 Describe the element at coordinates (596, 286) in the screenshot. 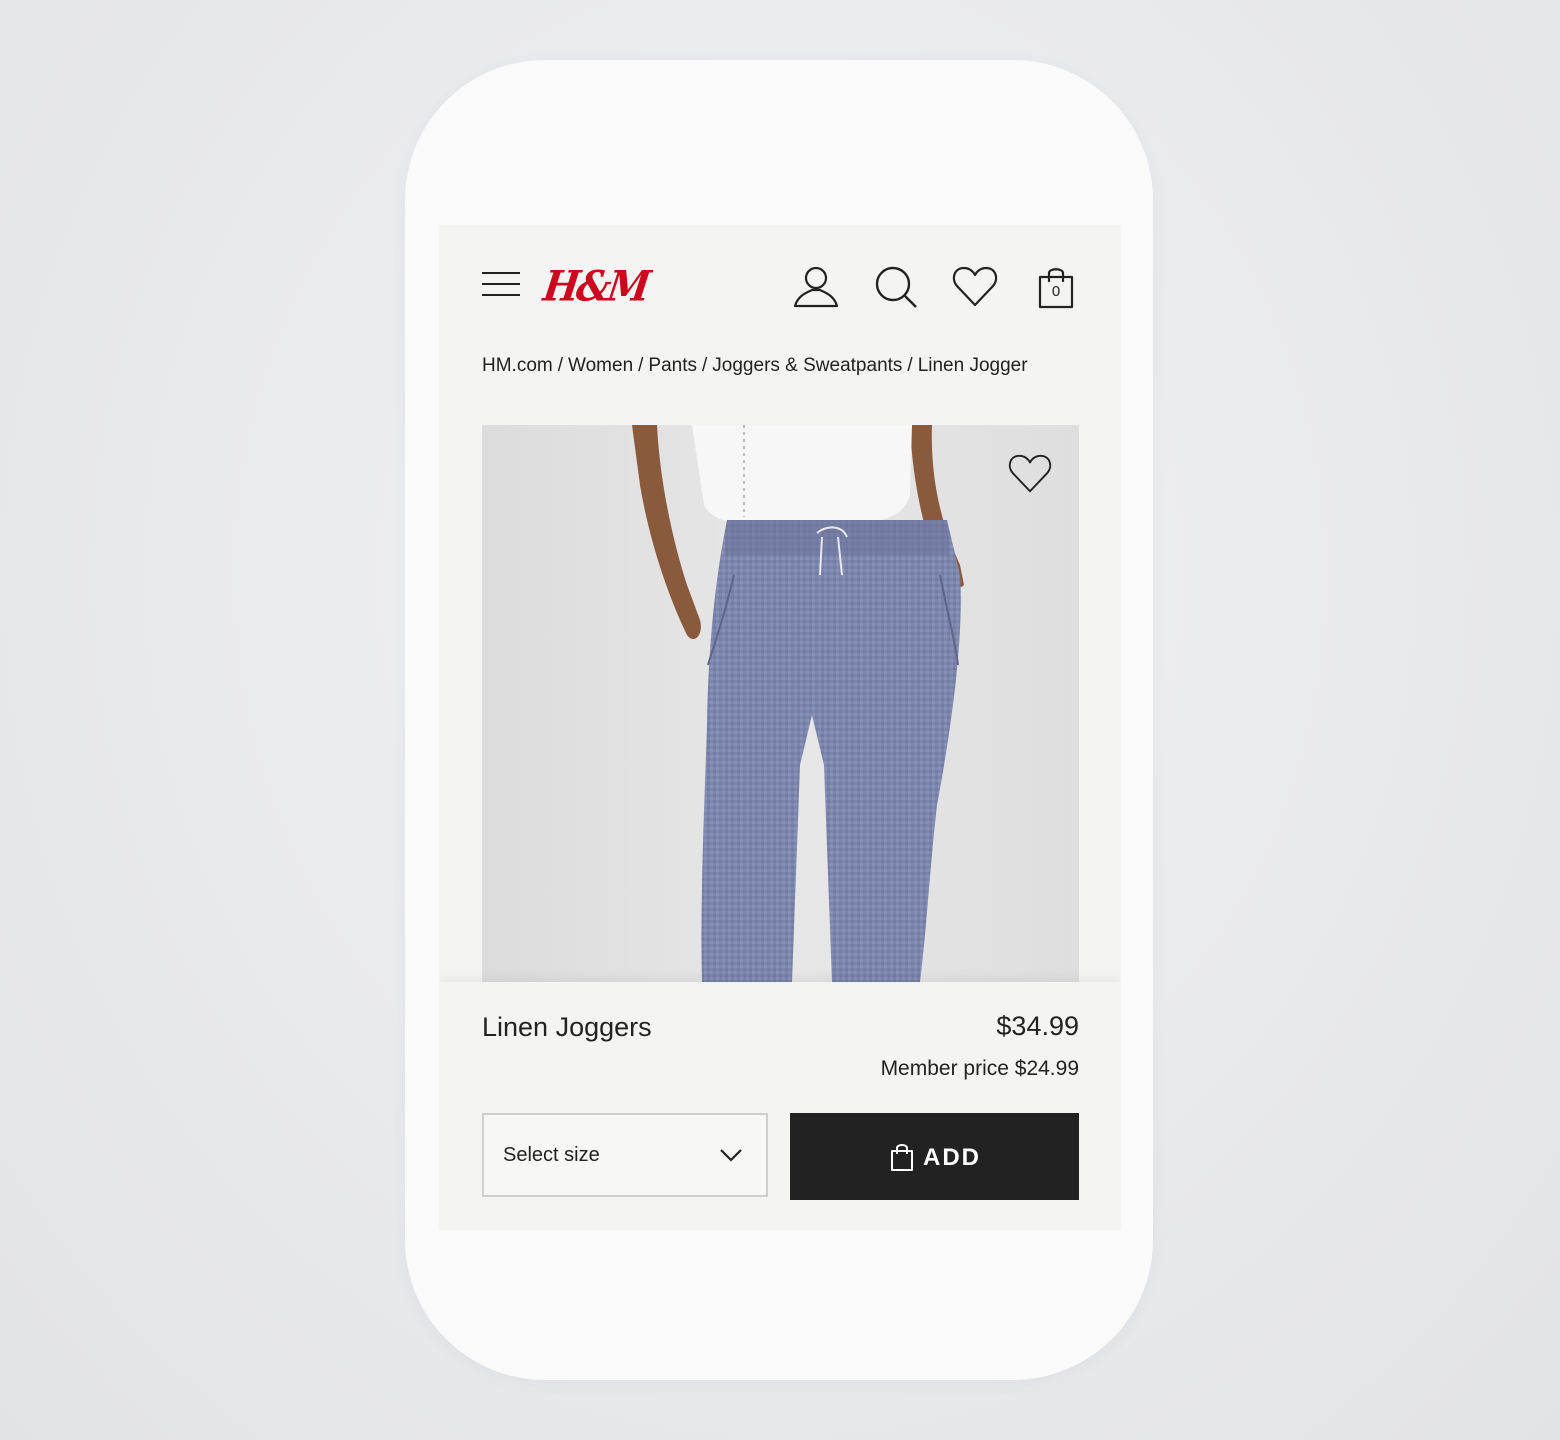

I see `brand-logo: H&M` at that location.